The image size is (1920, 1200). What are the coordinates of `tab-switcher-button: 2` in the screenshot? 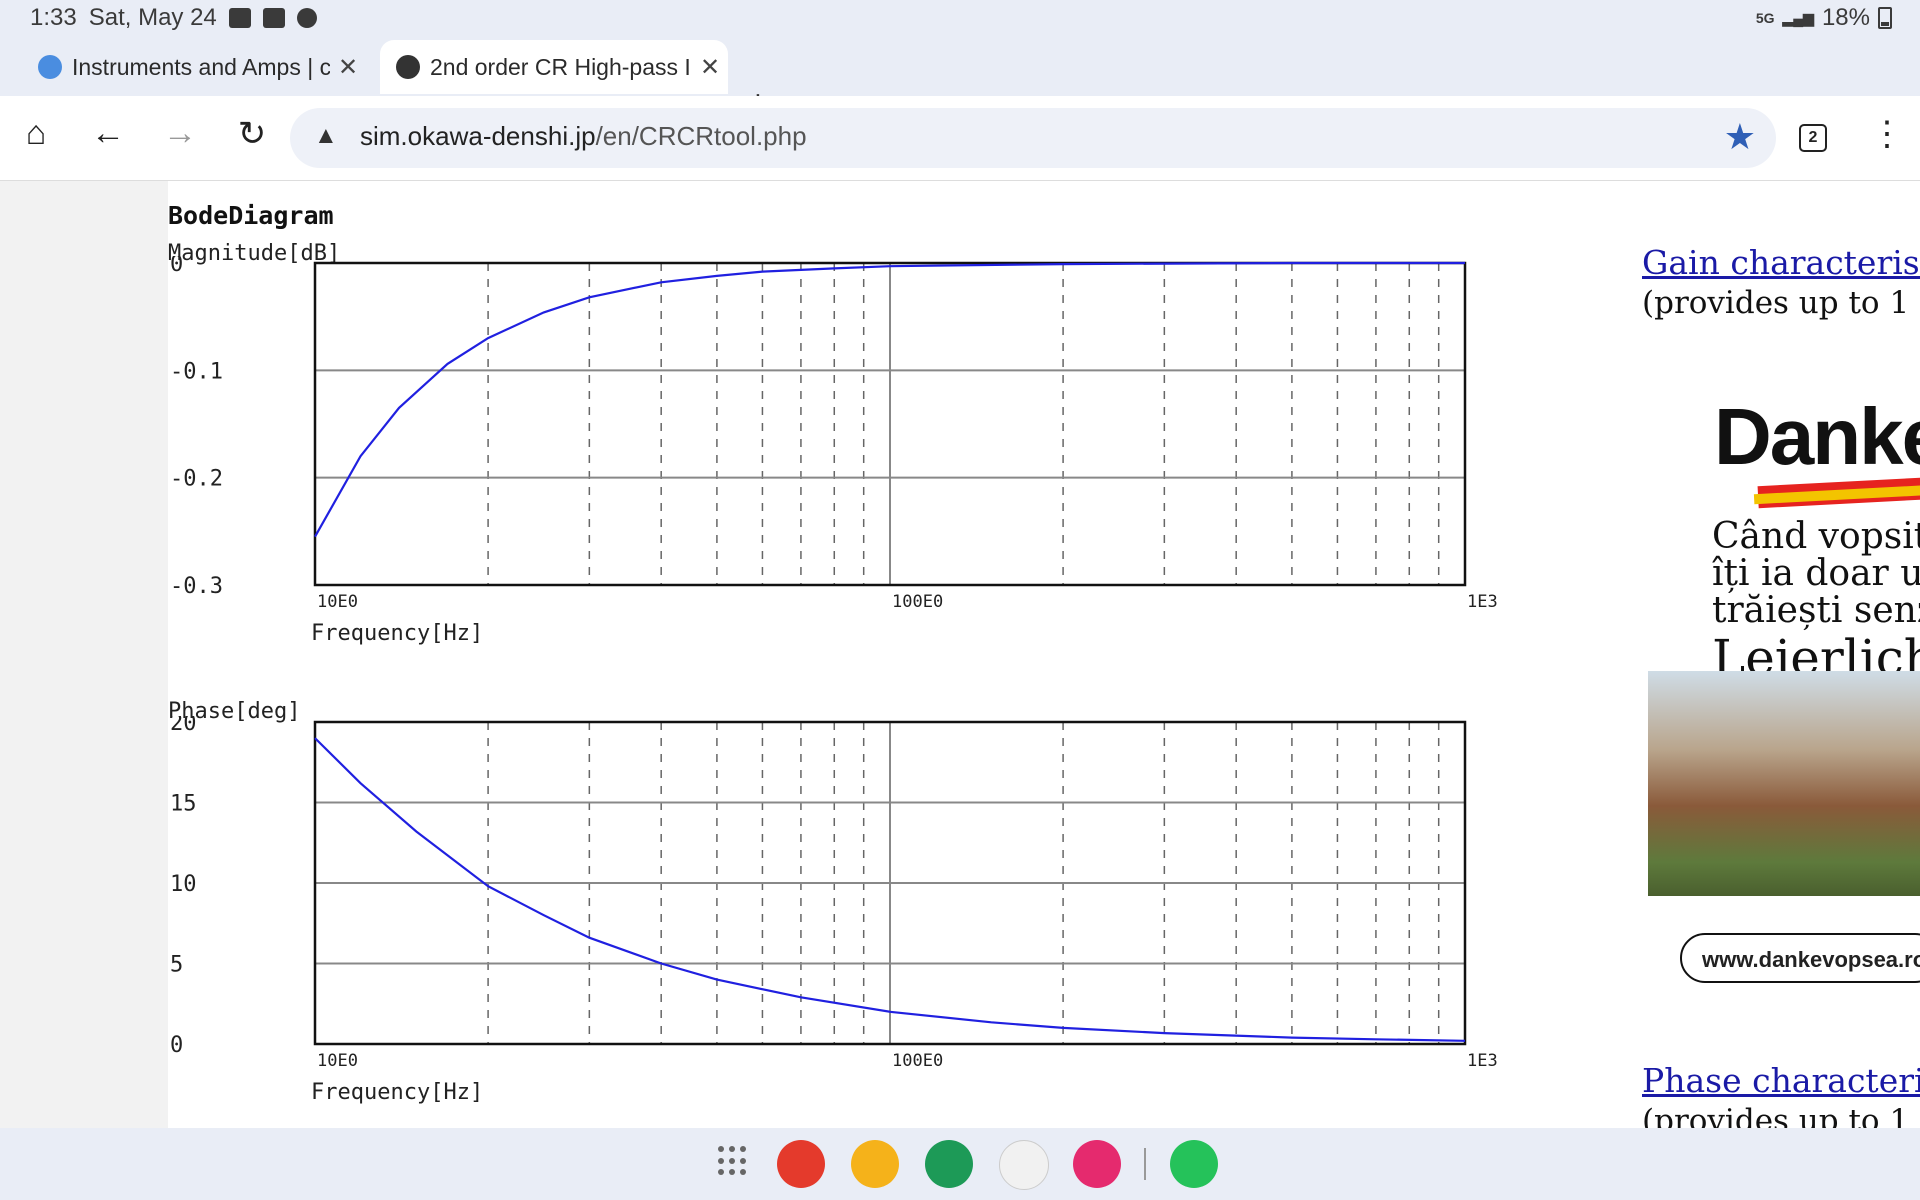 It's located at (1813, 138).